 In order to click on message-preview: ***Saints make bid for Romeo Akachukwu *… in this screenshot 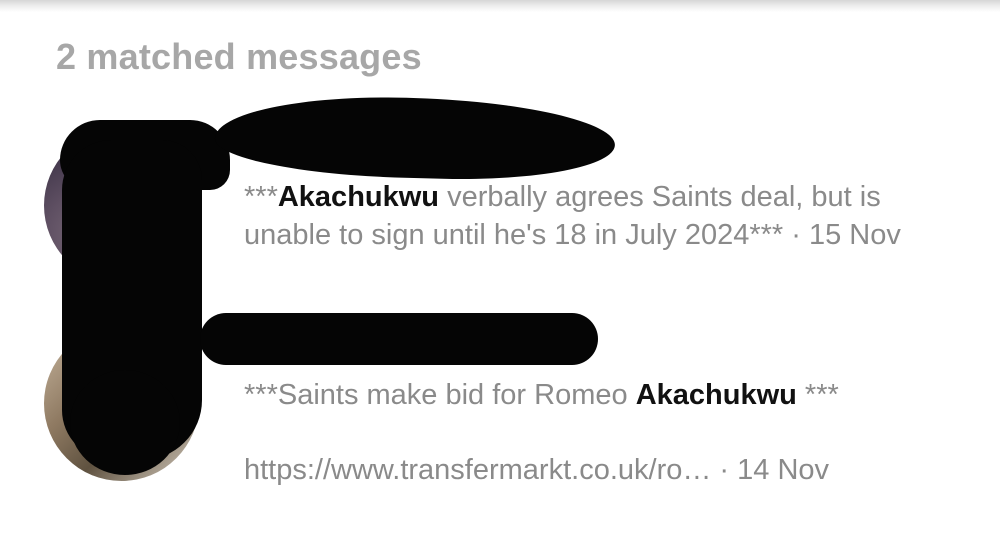, I will do `click(594, 432)`.